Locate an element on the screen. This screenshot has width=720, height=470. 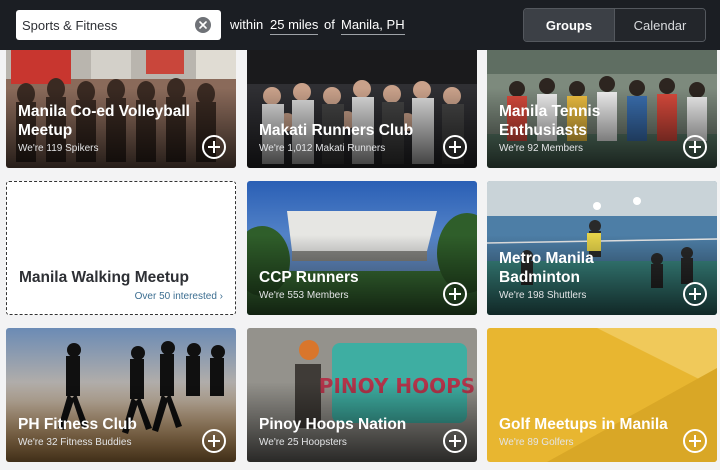
search-box is located at coordinates (118, 25).